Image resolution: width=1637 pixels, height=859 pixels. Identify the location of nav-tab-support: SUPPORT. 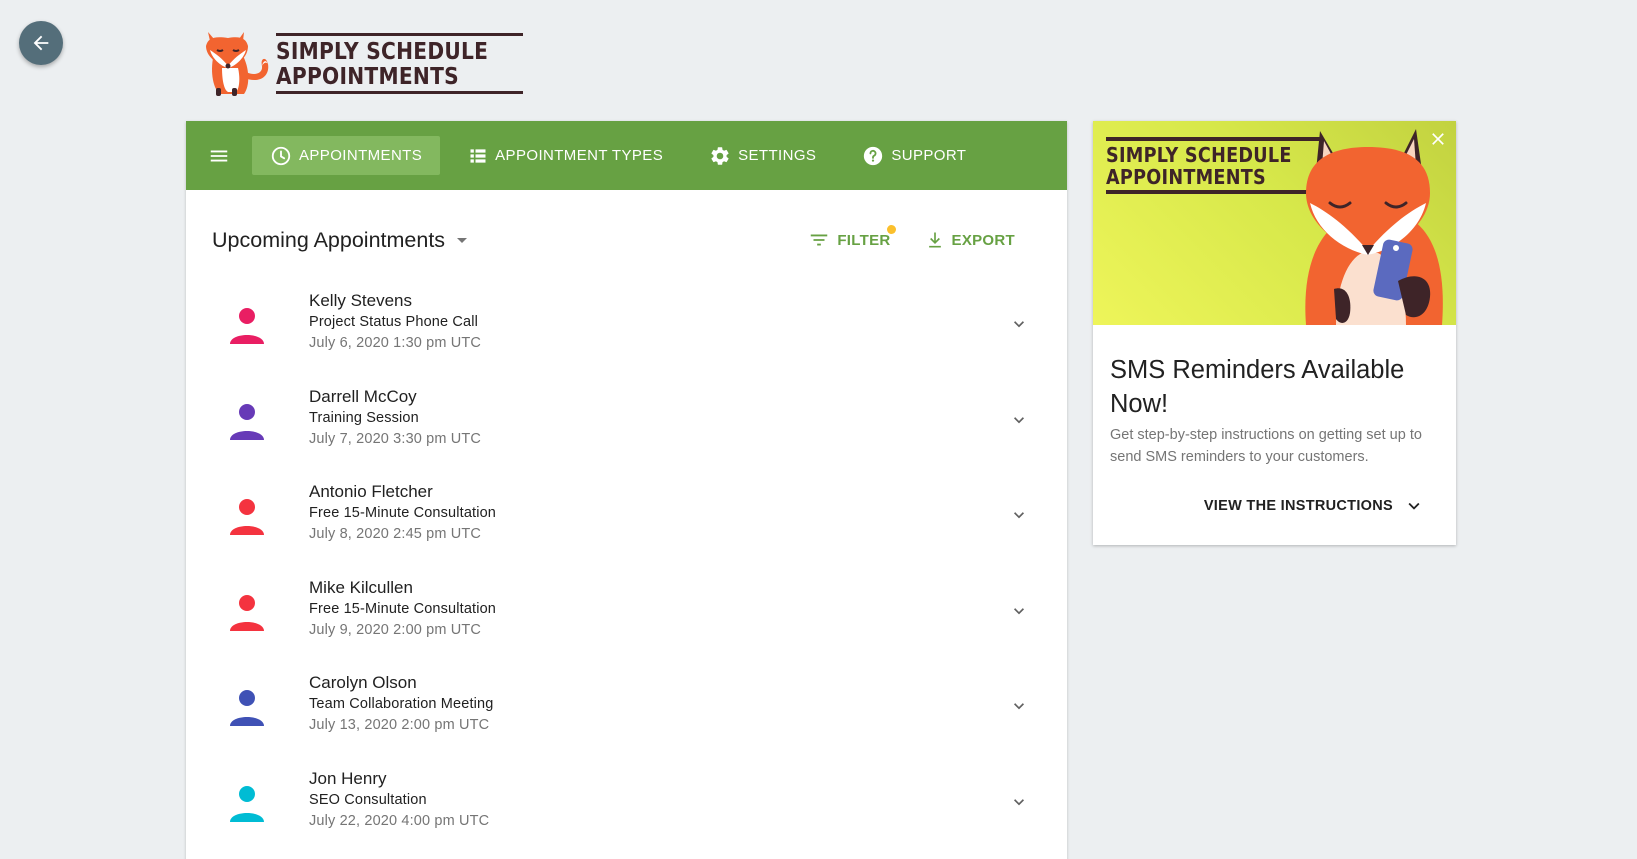
(914, 155).